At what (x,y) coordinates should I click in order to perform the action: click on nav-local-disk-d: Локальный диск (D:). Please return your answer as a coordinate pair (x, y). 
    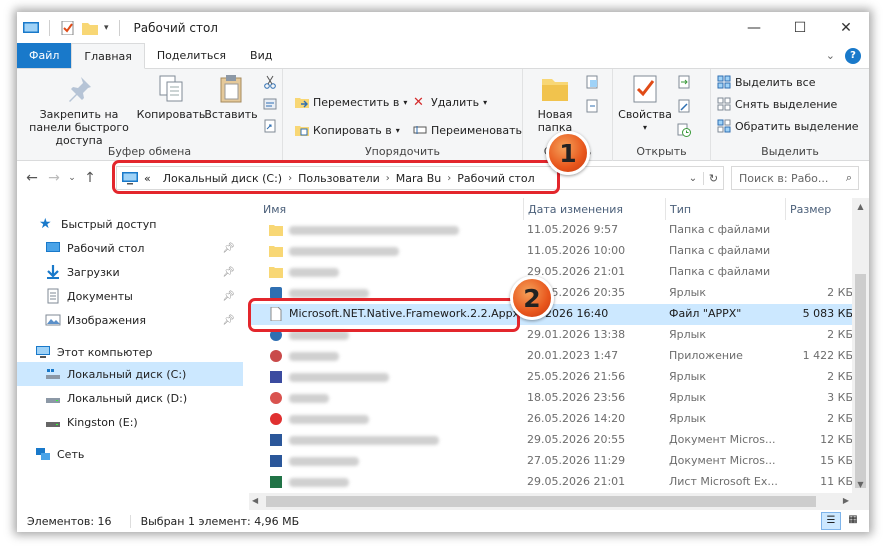
    Looking at the image, I should click on (130, 398).